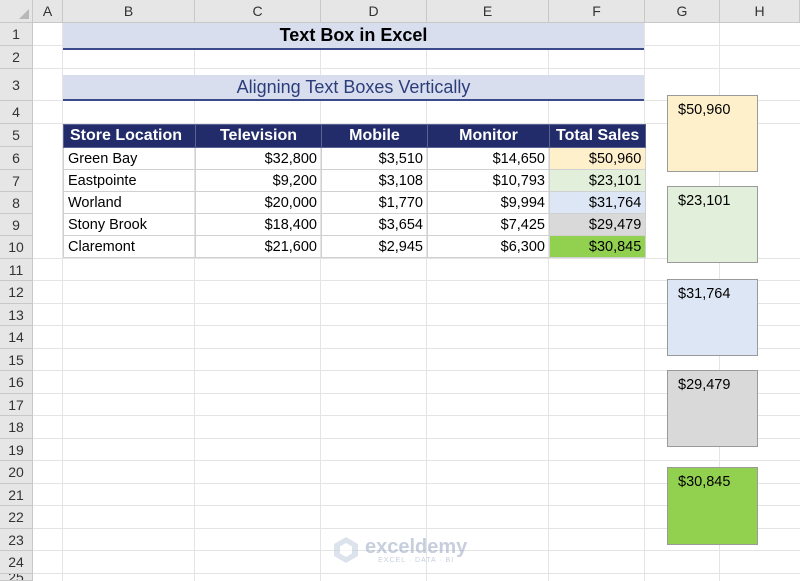 This screenshot has width=800, height=581. What do you see at coordinates (16, 225) in the screenshot?
I see `row-header-9: 9` at bounding box center [16, 225].